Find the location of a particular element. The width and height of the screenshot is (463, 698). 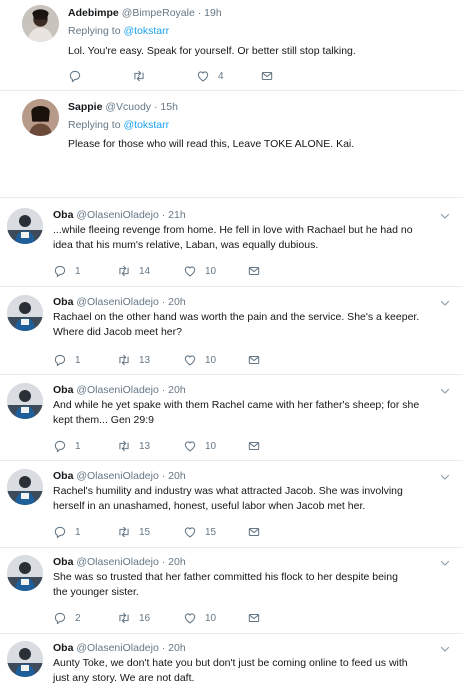

author-name: Sappie is located at coordinates (85, 107).